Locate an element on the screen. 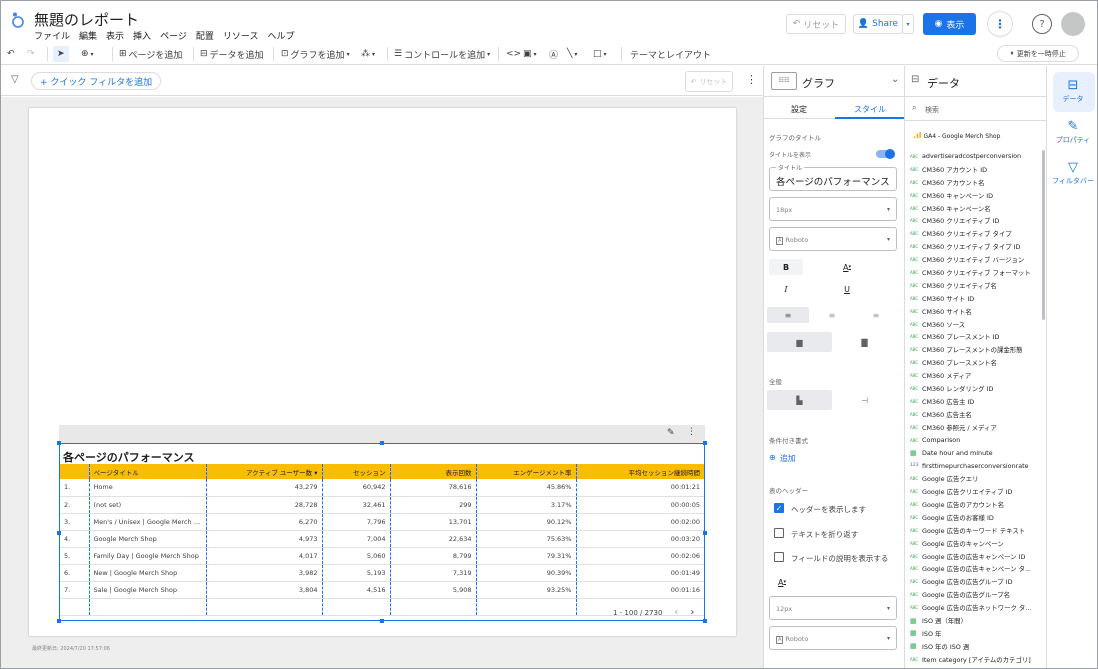 This screenshot has height=669, width=1098. select-cursor-icon: ➤ is located at coordinates (61, 54).